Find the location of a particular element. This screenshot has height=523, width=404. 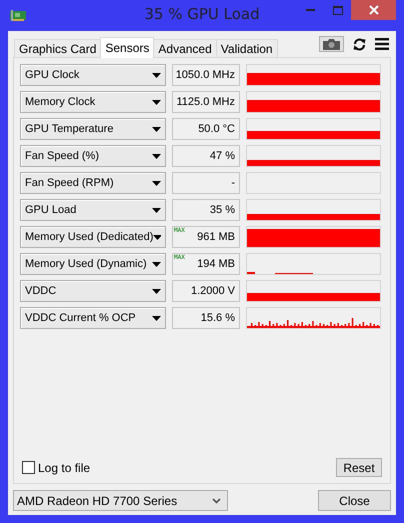

sensor-value: 50.0 °C is located at coordinates (216, 129).